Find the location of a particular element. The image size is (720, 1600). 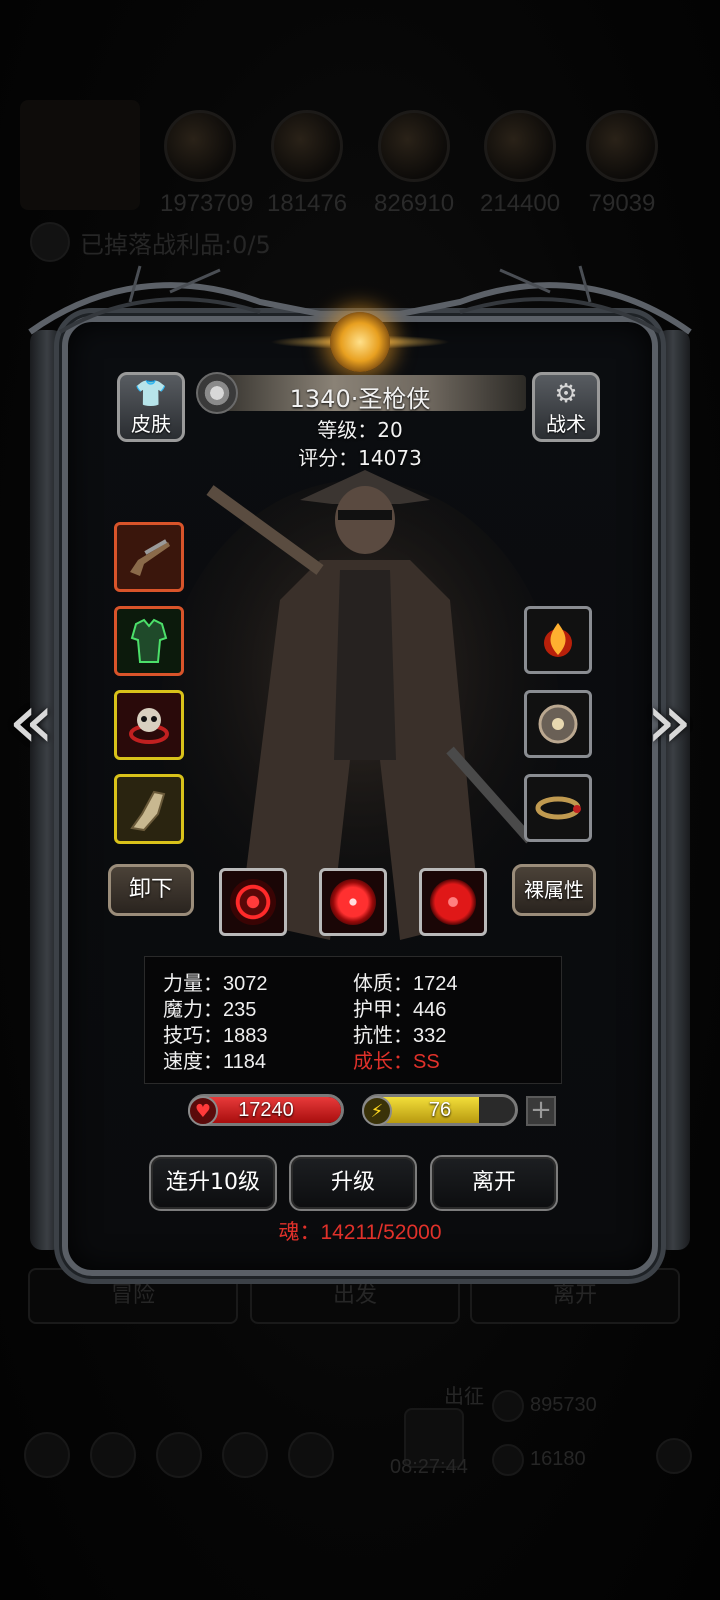

armor-icon is located at coordinates (149, 640).